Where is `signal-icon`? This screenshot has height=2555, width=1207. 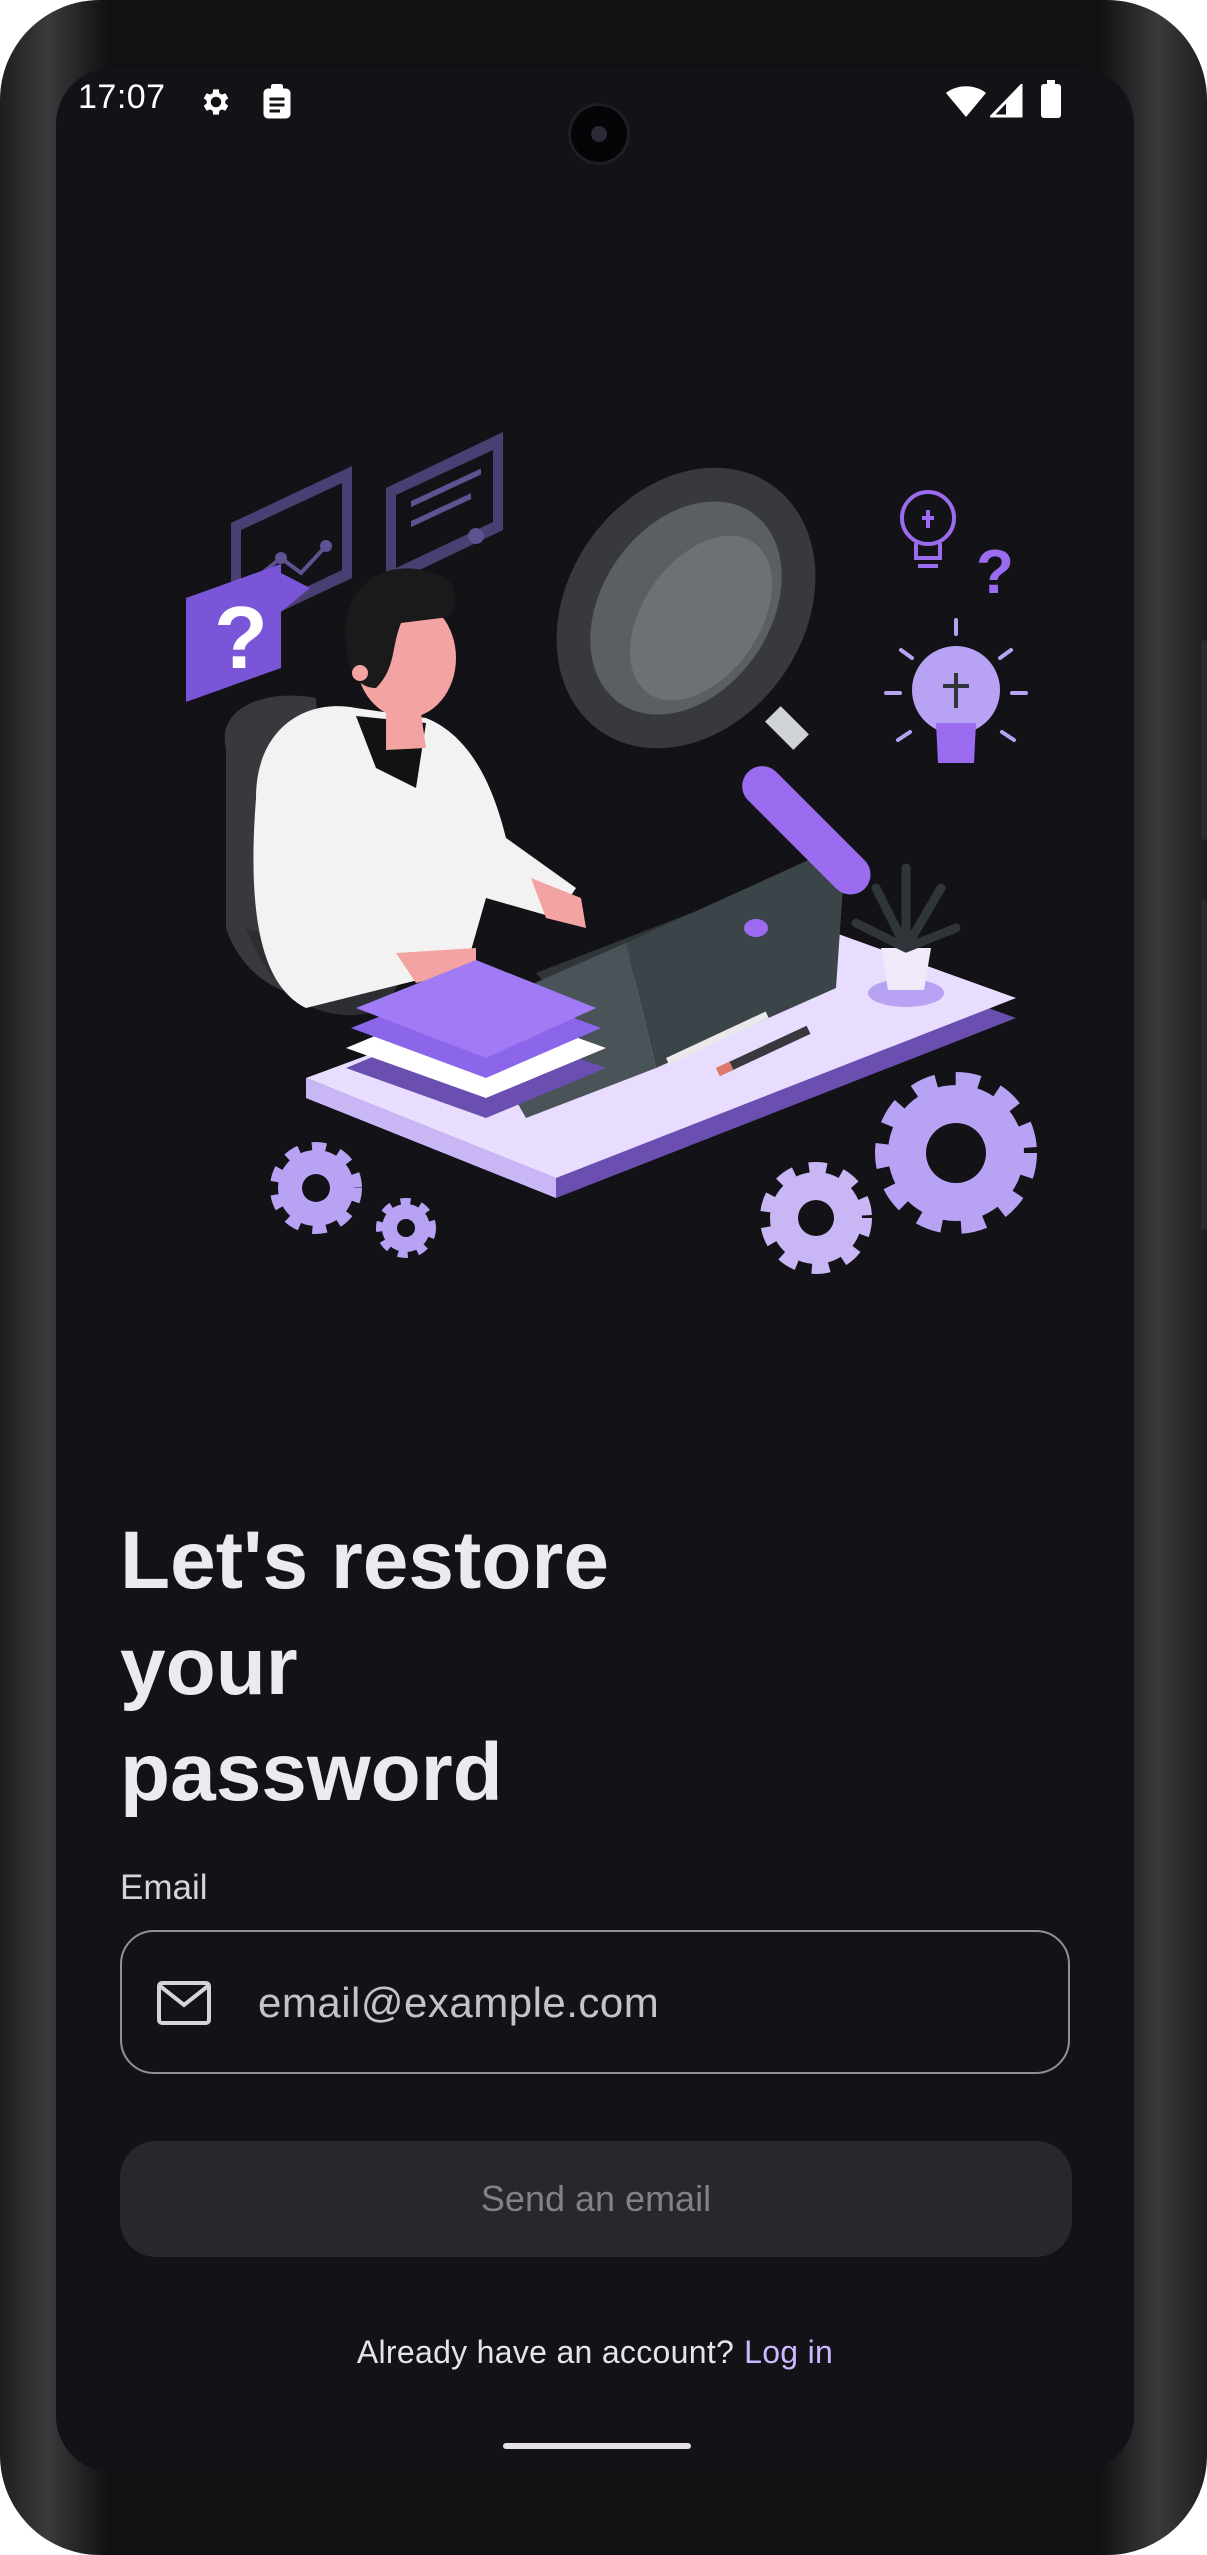
signal-icon is located at coordinates (1006, 101).